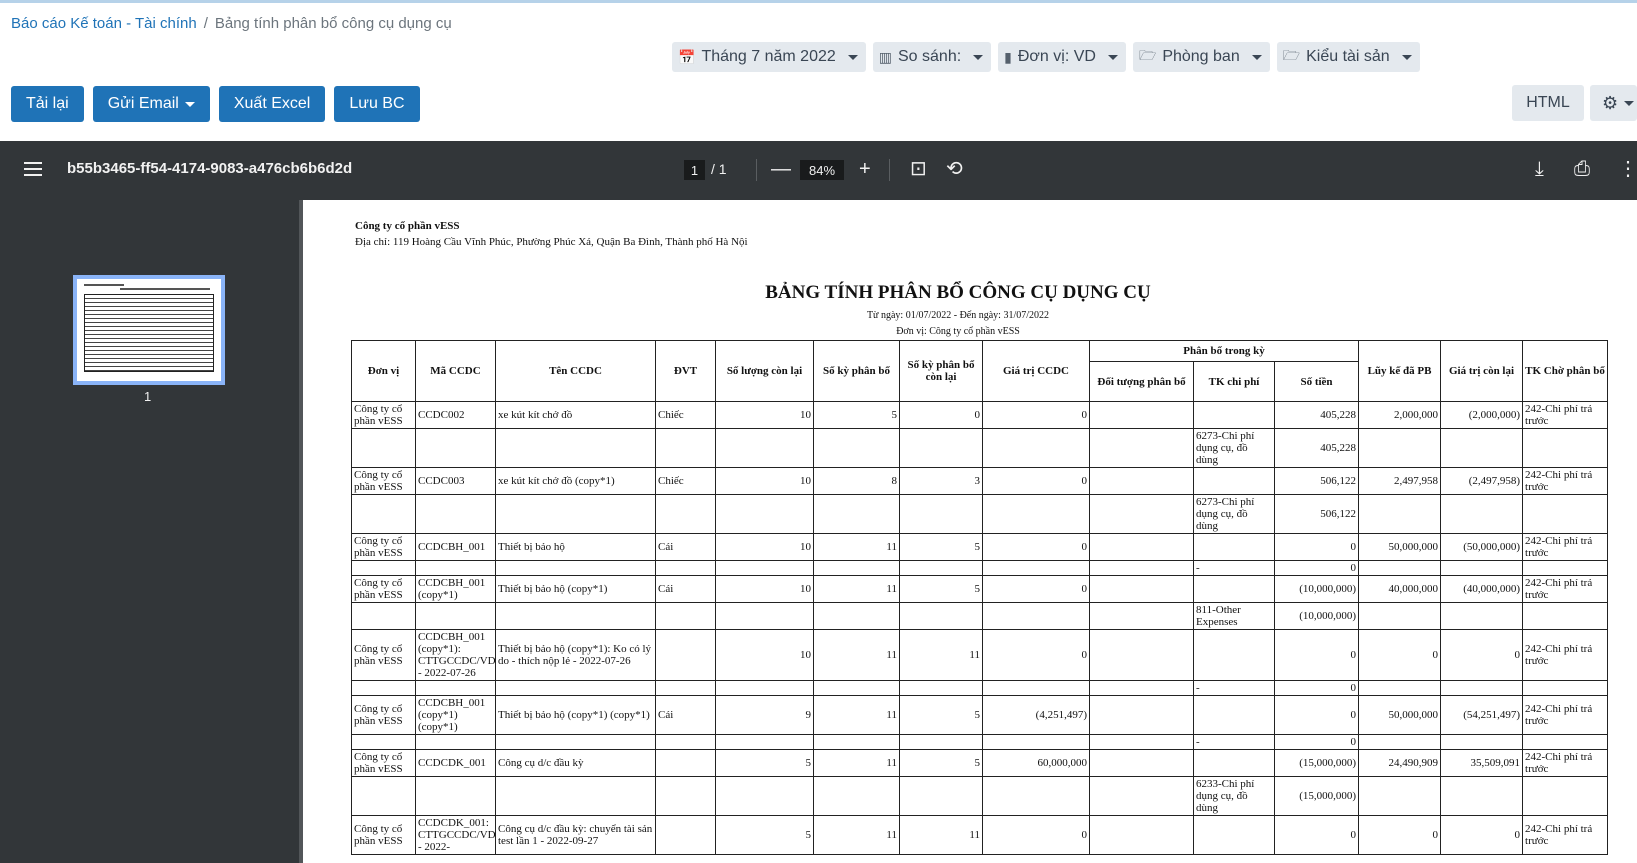  Describe the element at coordinates (978, 57) in the screenshot. I see `caret-down-icon` at that location.